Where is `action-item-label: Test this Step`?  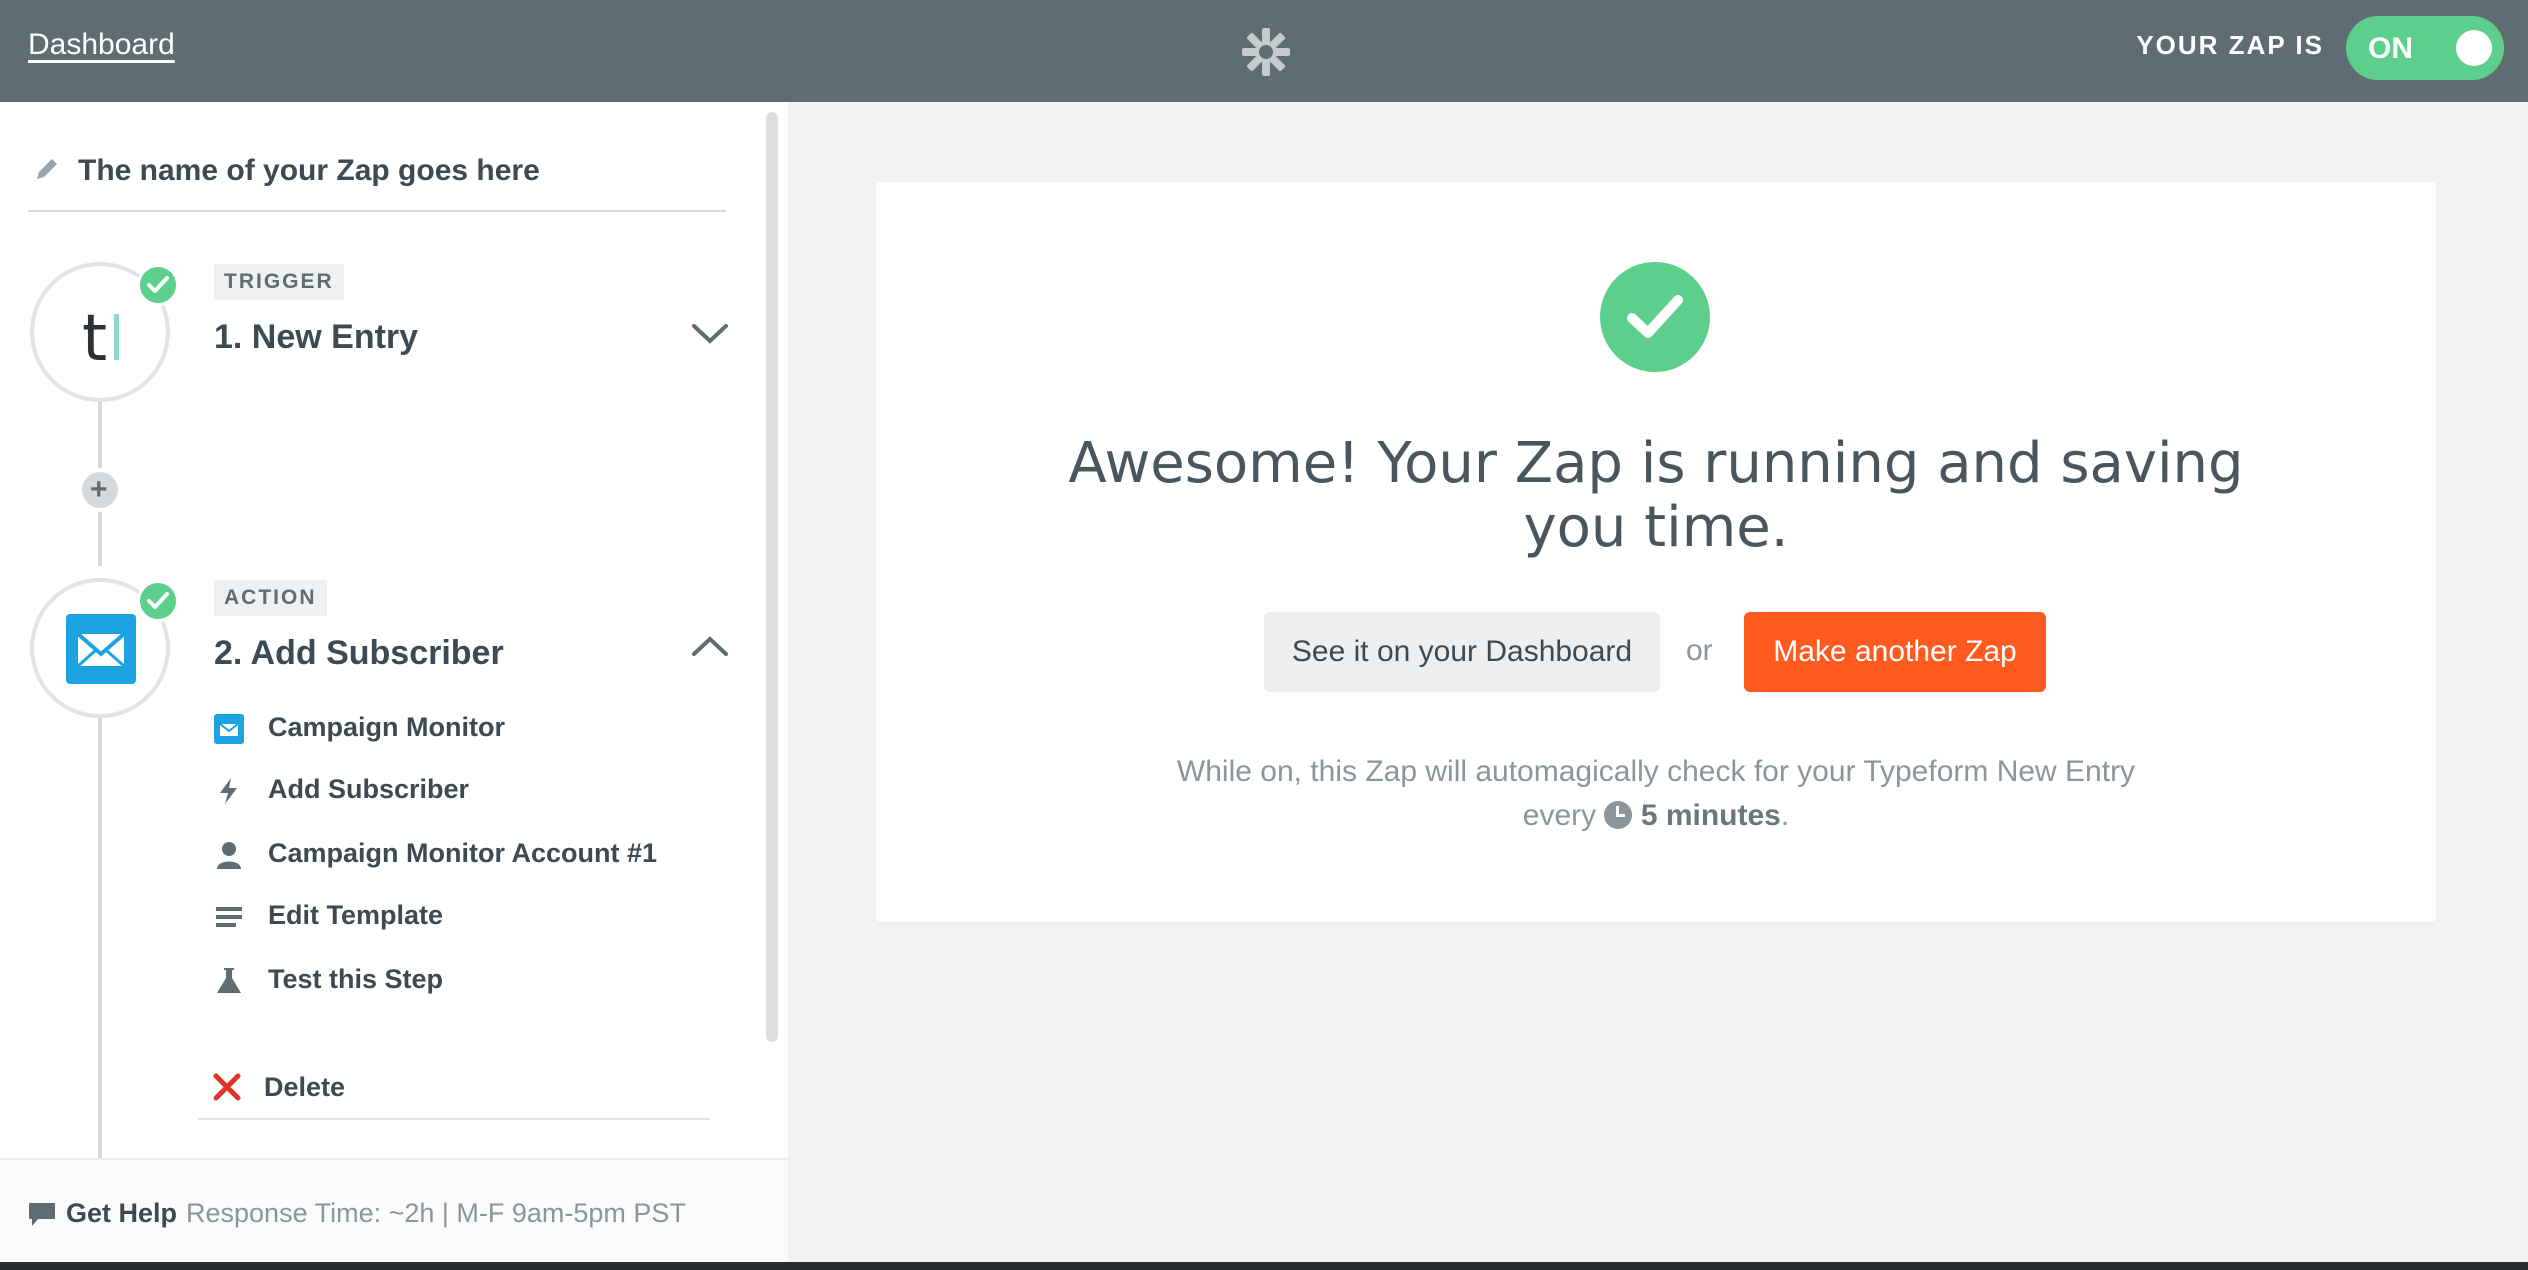 action-item-label: Test this Step is located at coordinates (356, 979).